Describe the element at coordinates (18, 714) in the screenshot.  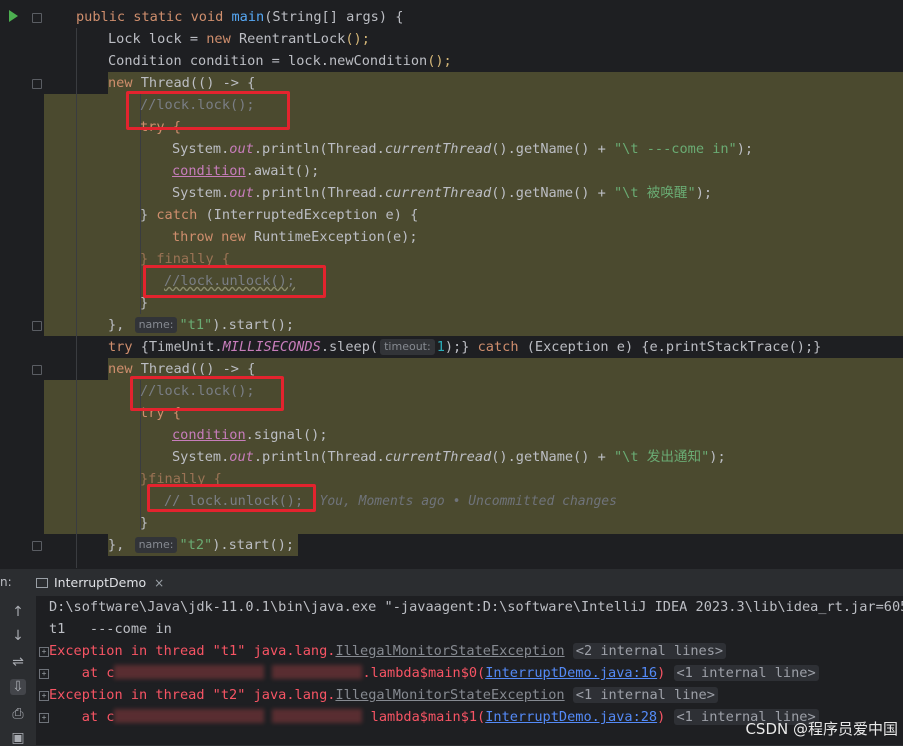
I see `print-icon: ⎙` at that location.